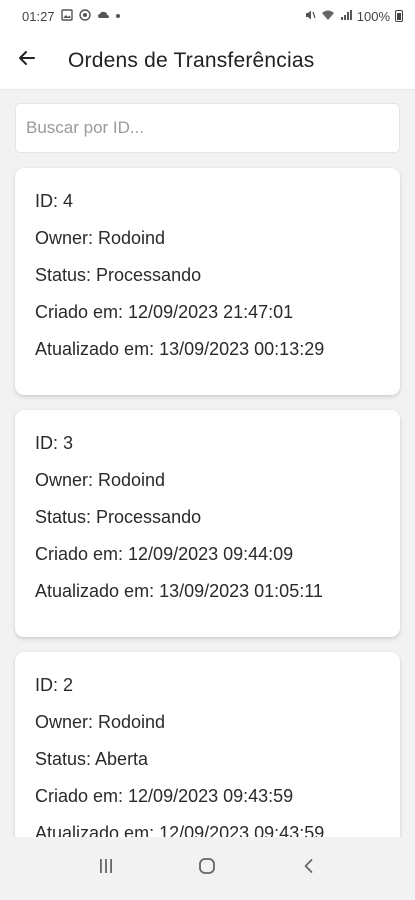 The height and width of the screenshot is (900, 415). I want to click on signal-icon, so click(346, 16).